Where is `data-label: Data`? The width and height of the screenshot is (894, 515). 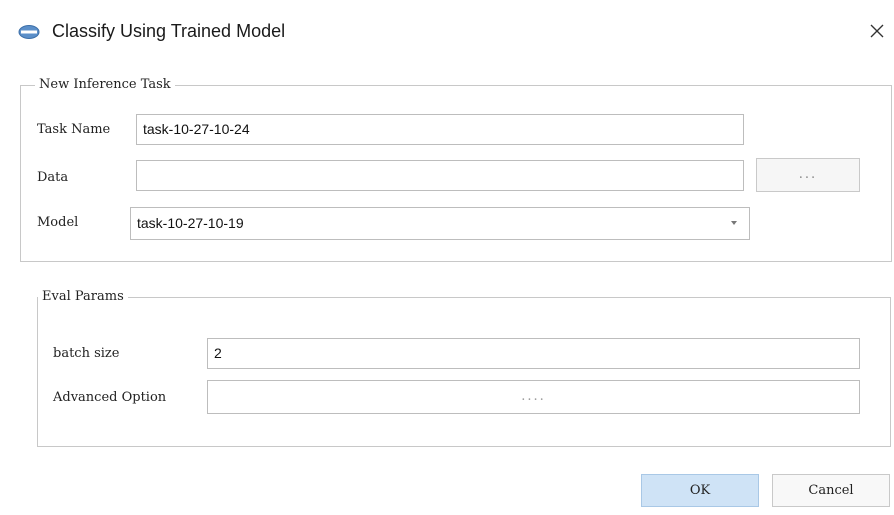
data-label: Data is located at coordinates (53, 177).